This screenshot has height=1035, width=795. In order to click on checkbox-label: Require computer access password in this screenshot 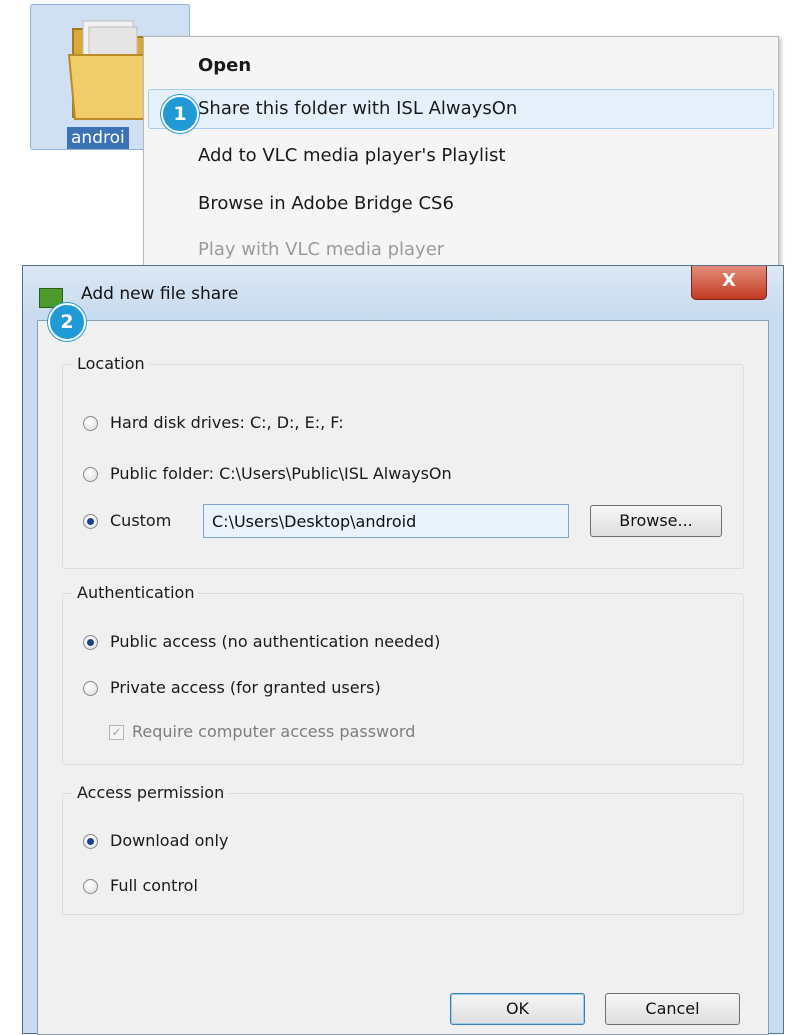, I will do `click(274, 731)`.